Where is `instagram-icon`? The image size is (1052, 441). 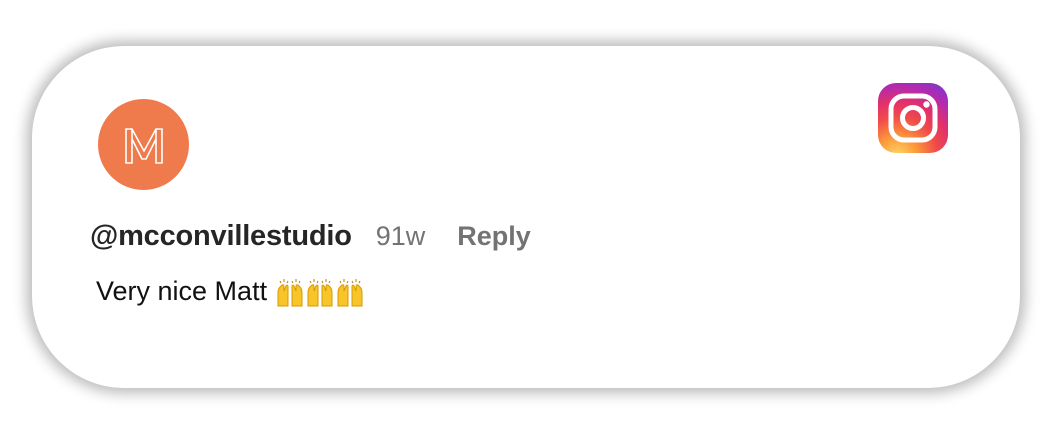
instagram-icon is located at coordinates (913, 118).